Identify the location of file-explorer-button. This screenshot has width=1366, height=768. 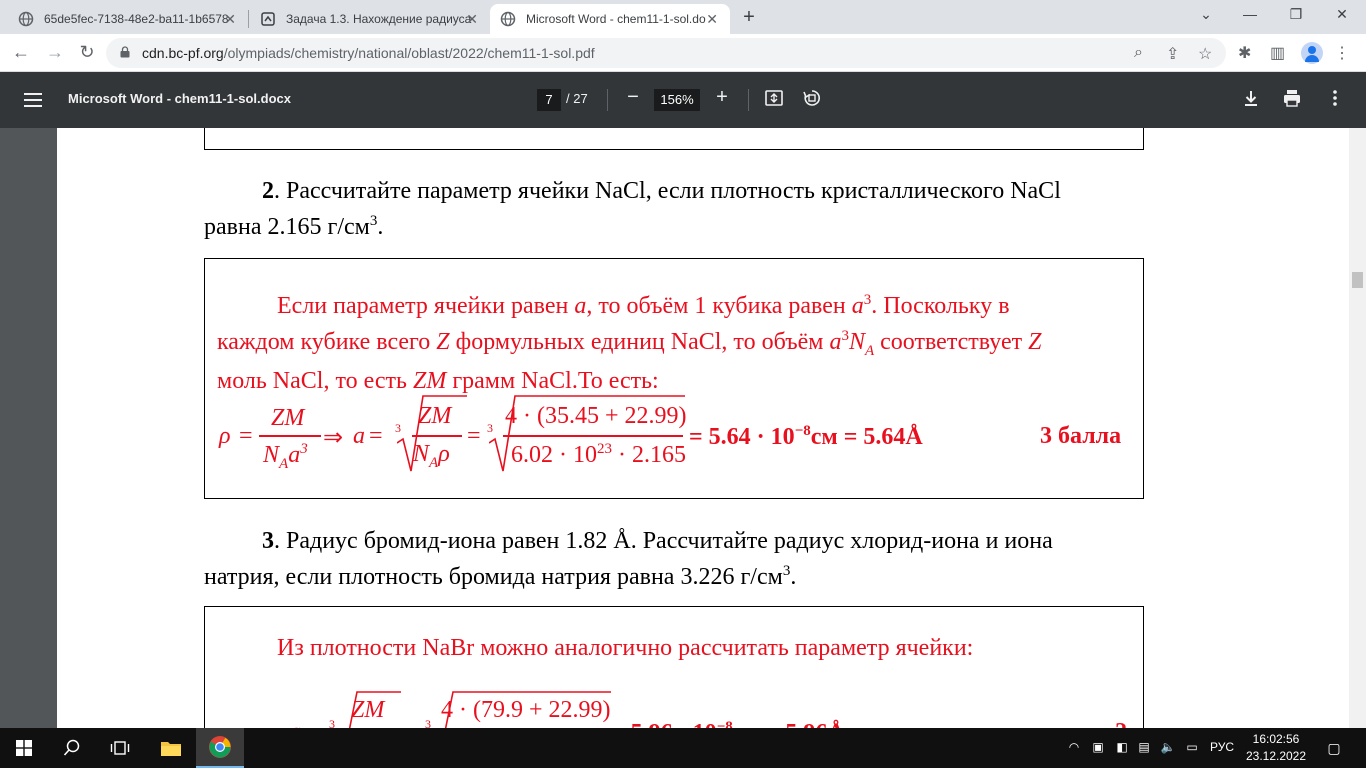
(171, 748).